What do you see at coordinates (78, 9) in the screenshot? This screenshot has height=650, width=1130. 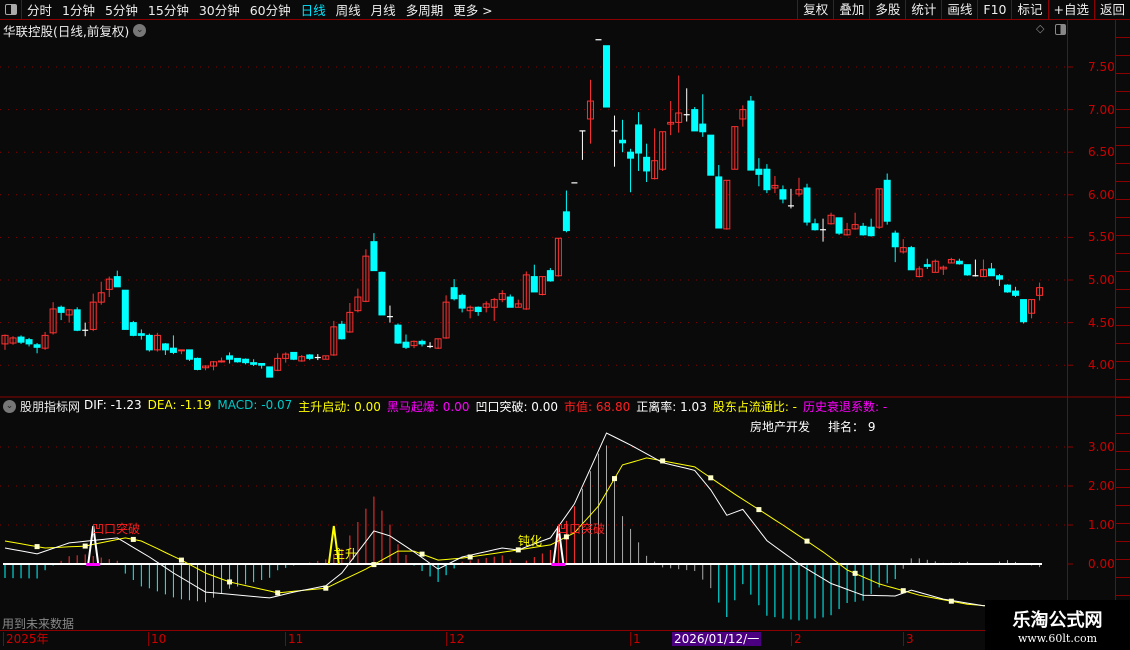 I see `period-tab: 1分钟` at bounding box center [78, 9].